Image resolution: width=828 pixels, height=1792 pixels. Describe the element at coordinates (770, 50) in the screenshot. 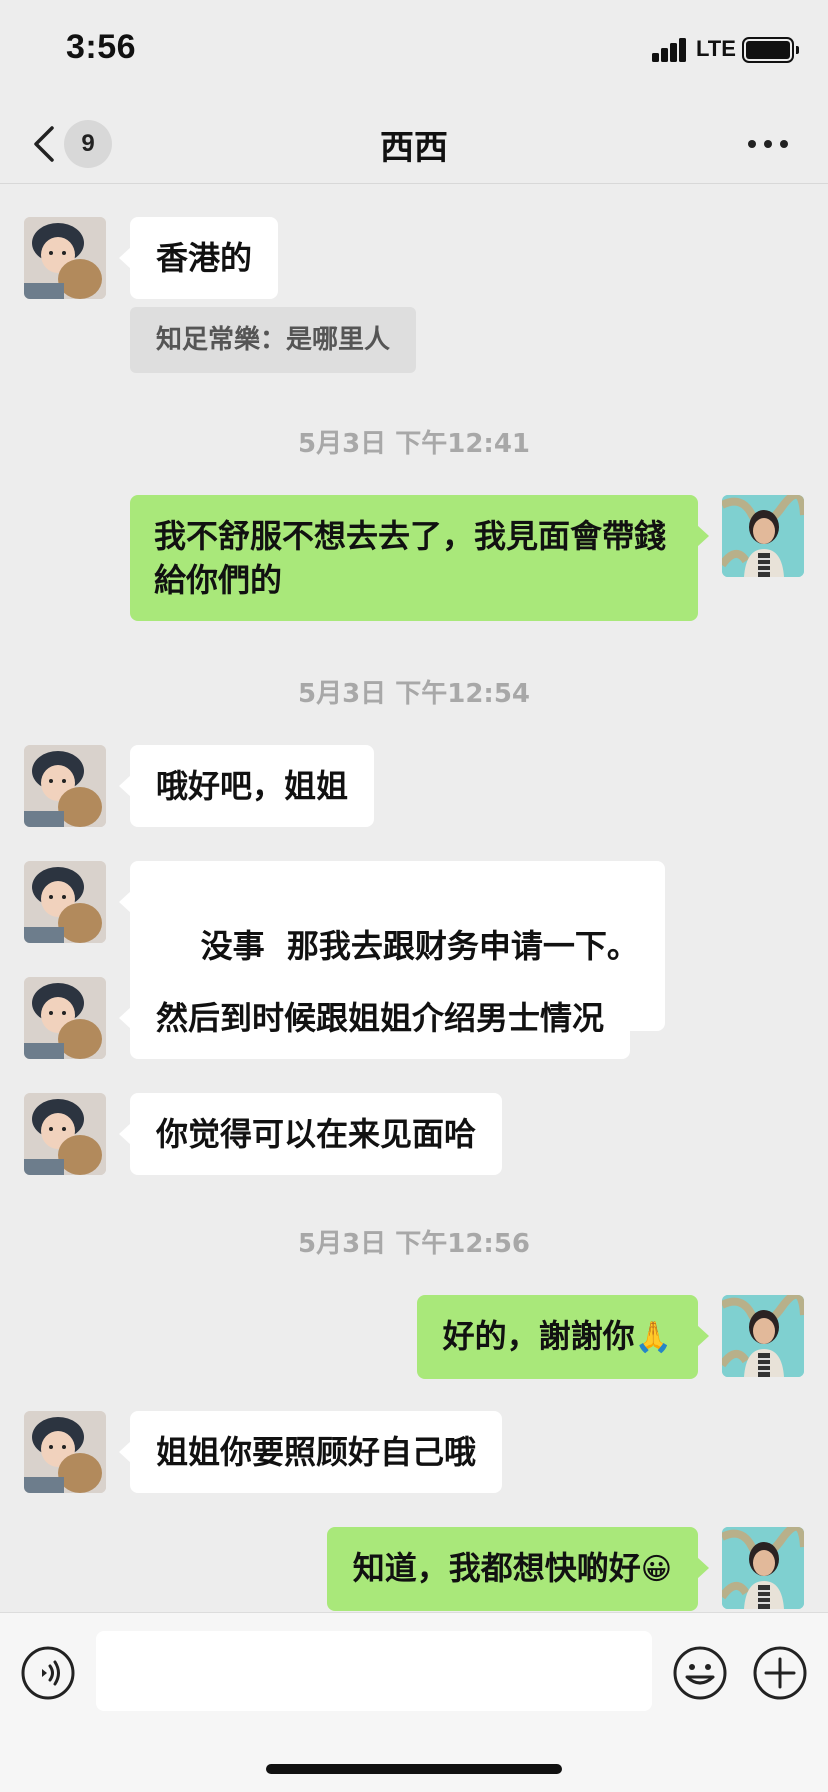

I see `battery-icon` at that location.